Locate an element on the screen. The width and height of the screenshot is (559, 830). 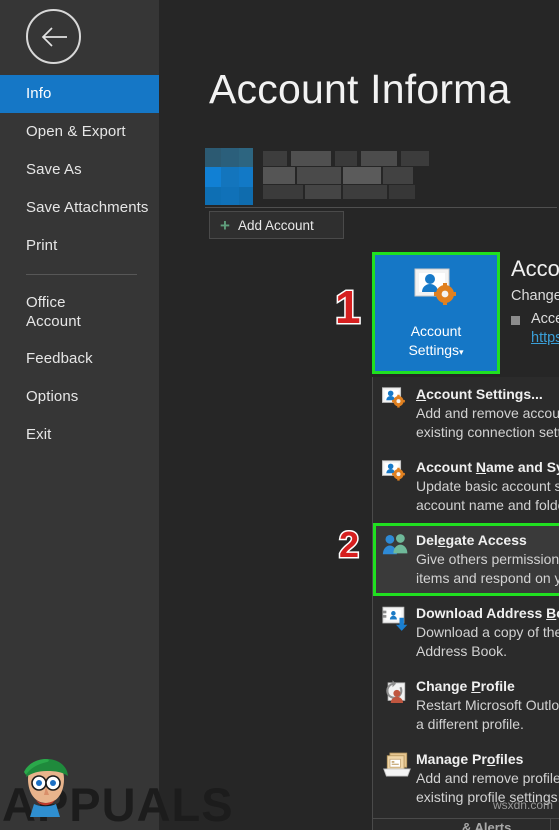
menu-item-desc-line1: Download a copy of the Global is located at coordinates (487, 632).